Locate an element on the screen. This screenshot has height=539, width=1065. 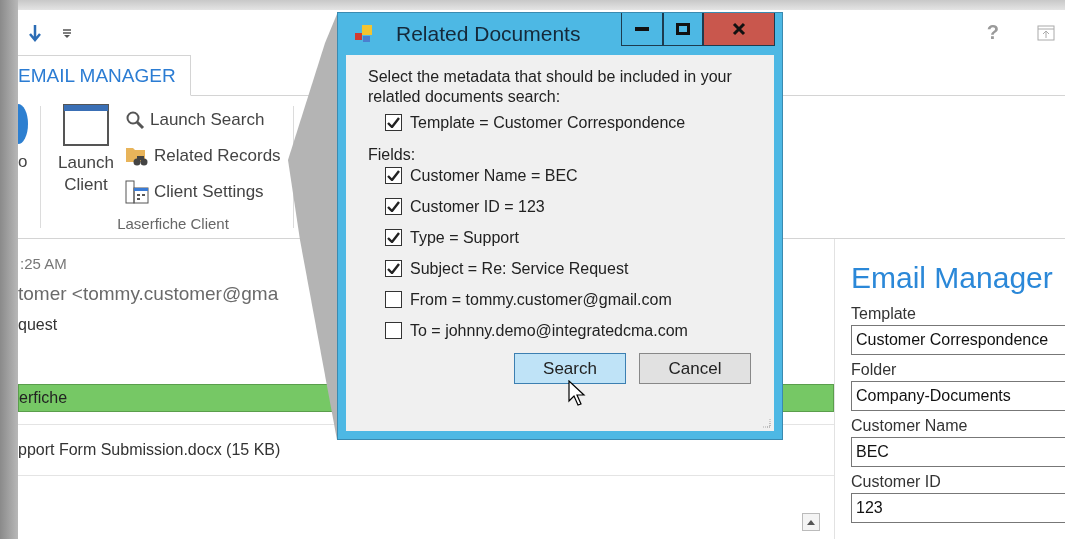
dialog-button: Search is located at coordinates (570, 368).